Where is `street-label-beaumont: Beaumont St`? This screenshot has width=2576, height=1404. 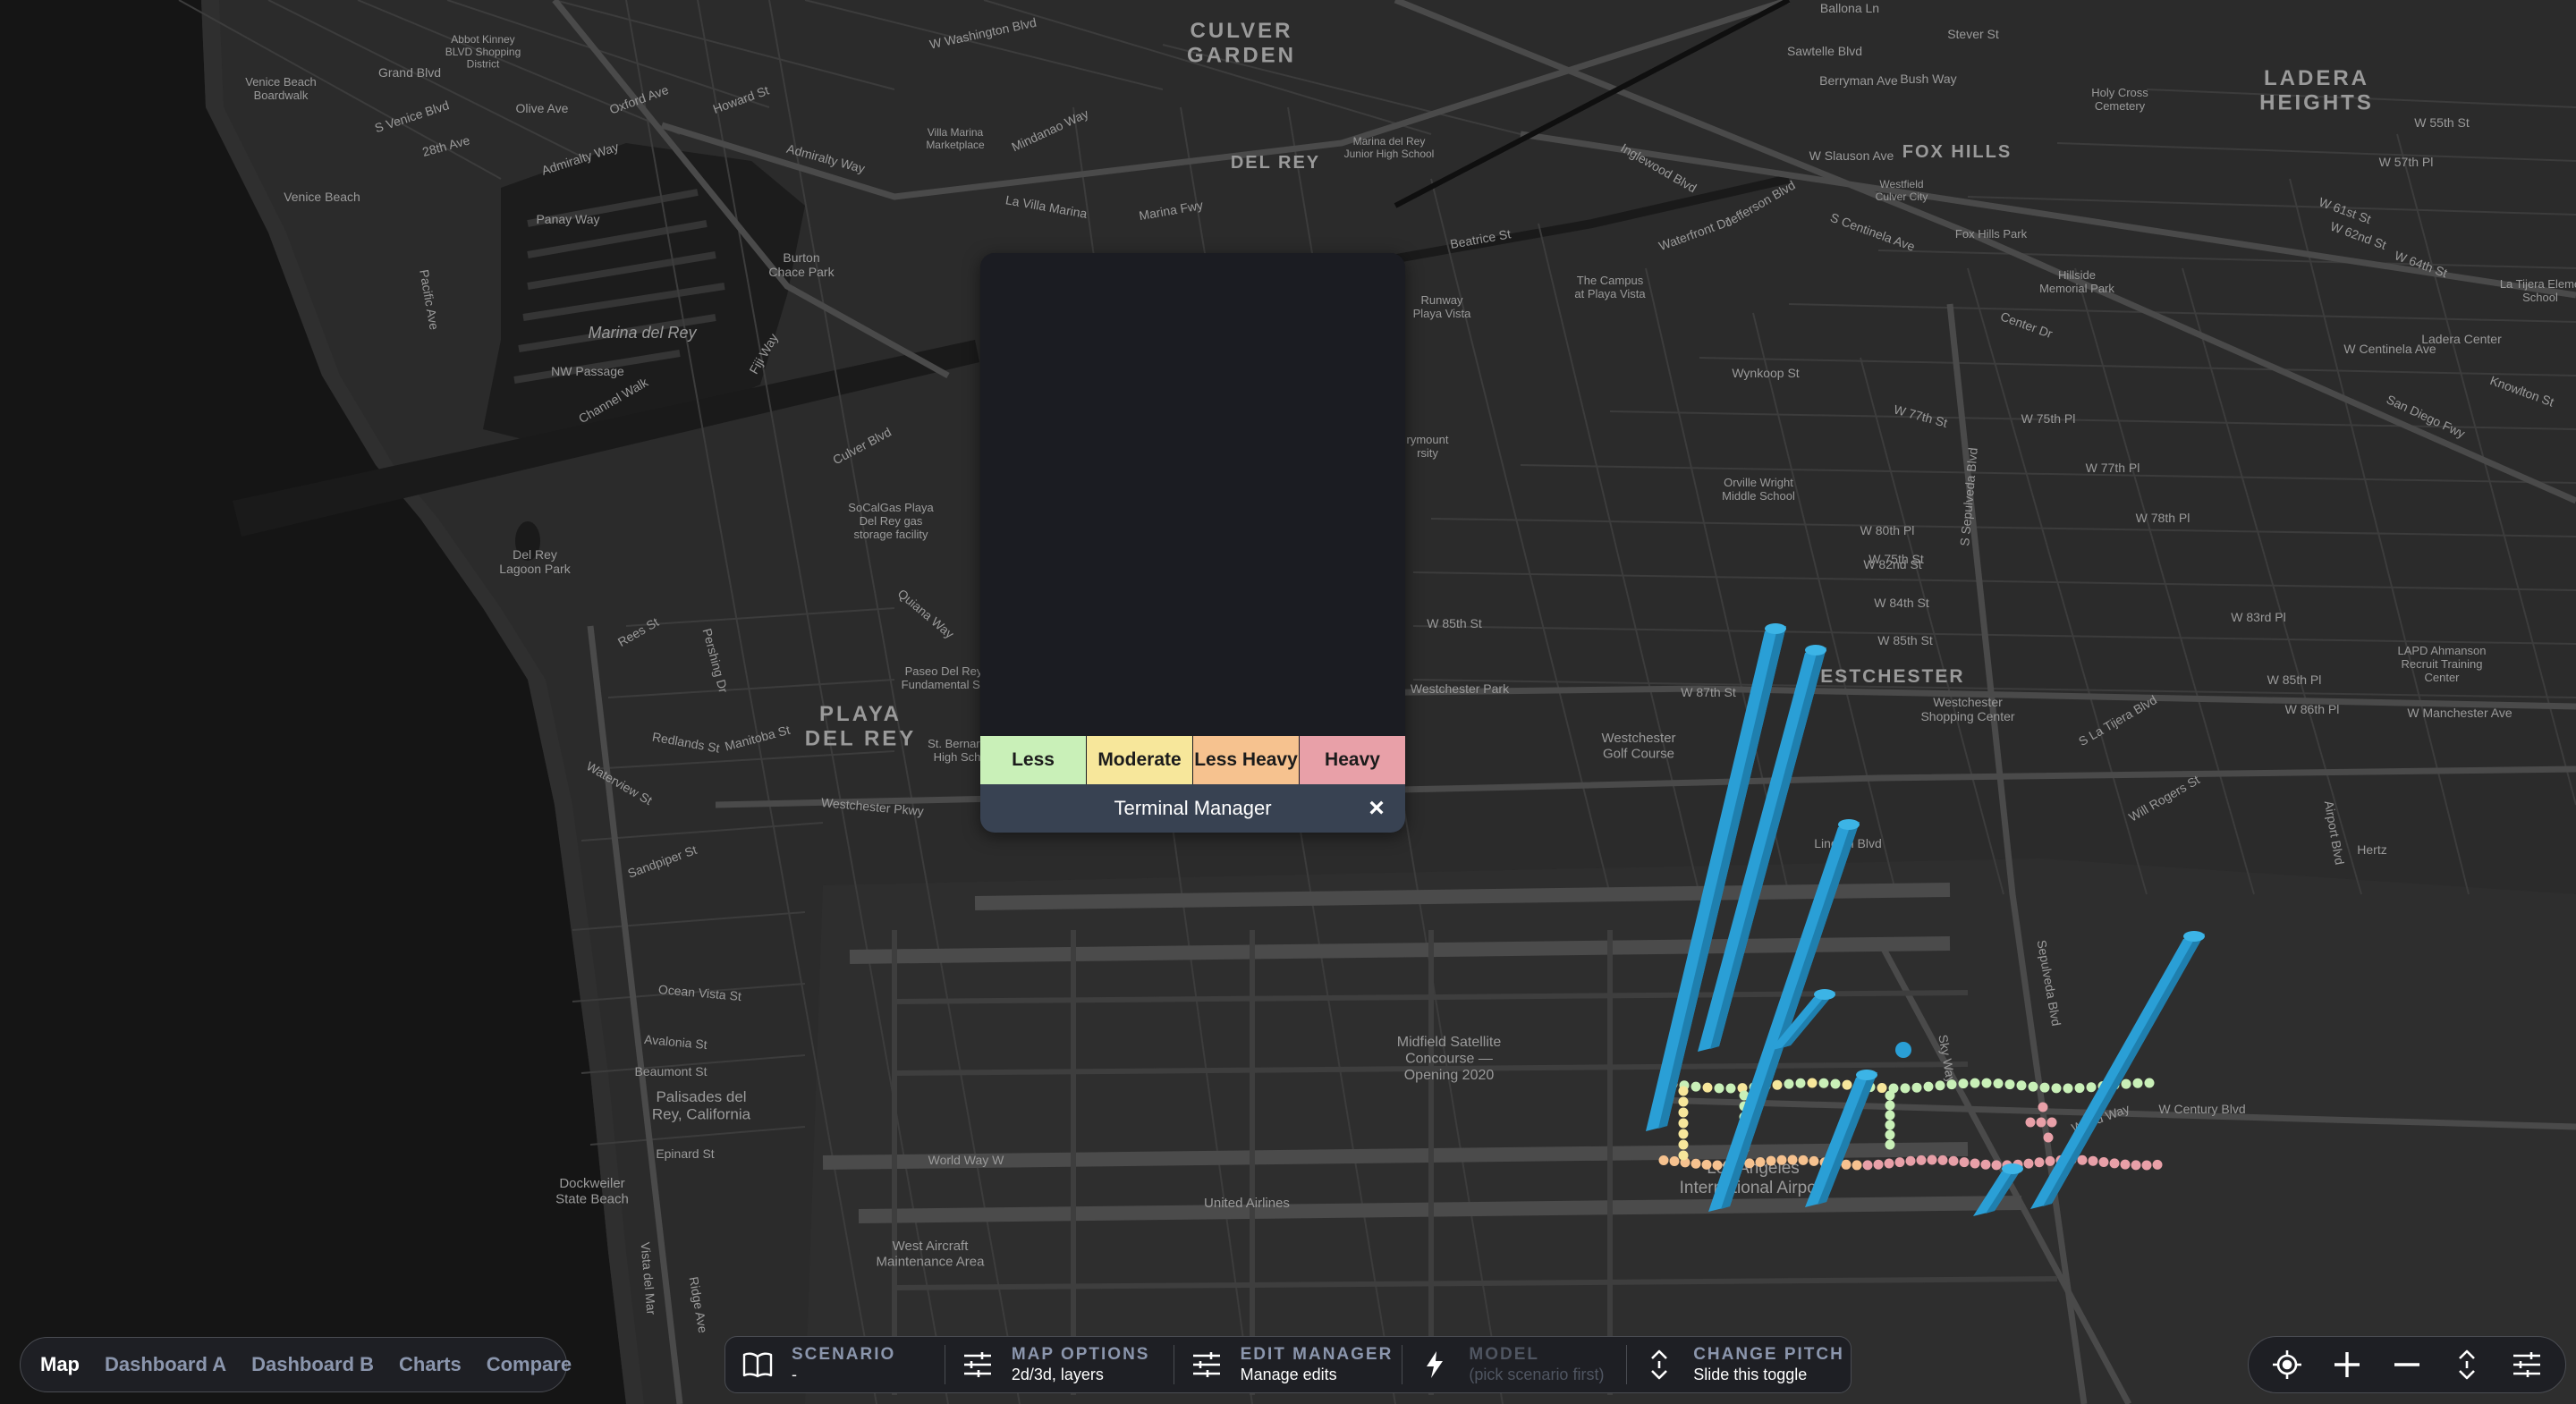 street-label-beaumont: Beaumont St is located at coordinates (671, 1071).